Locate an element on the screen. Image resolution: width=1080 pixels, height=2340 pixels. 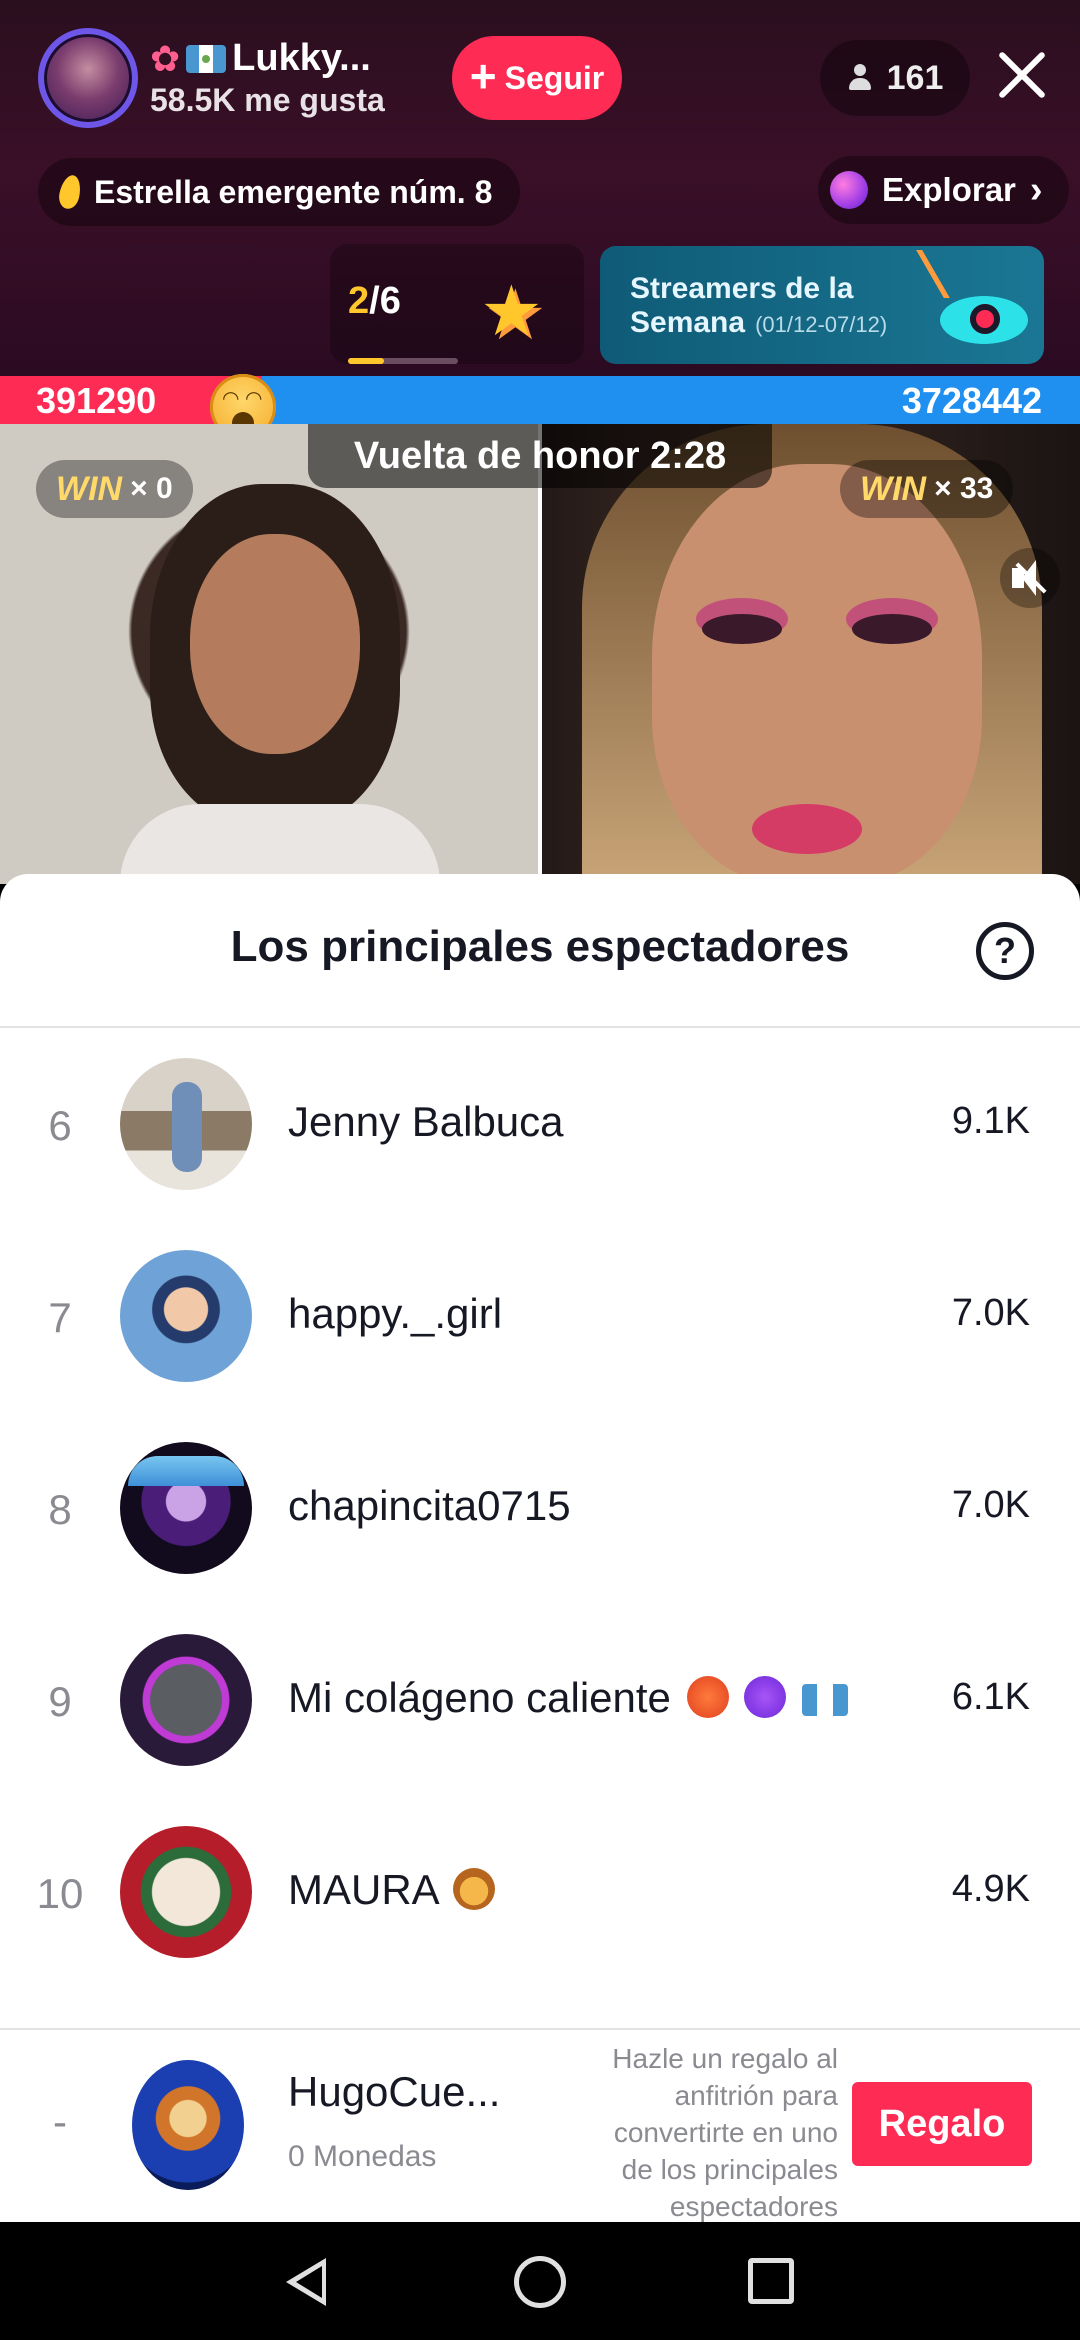
host-avatar is located at coordinates (88, 78).